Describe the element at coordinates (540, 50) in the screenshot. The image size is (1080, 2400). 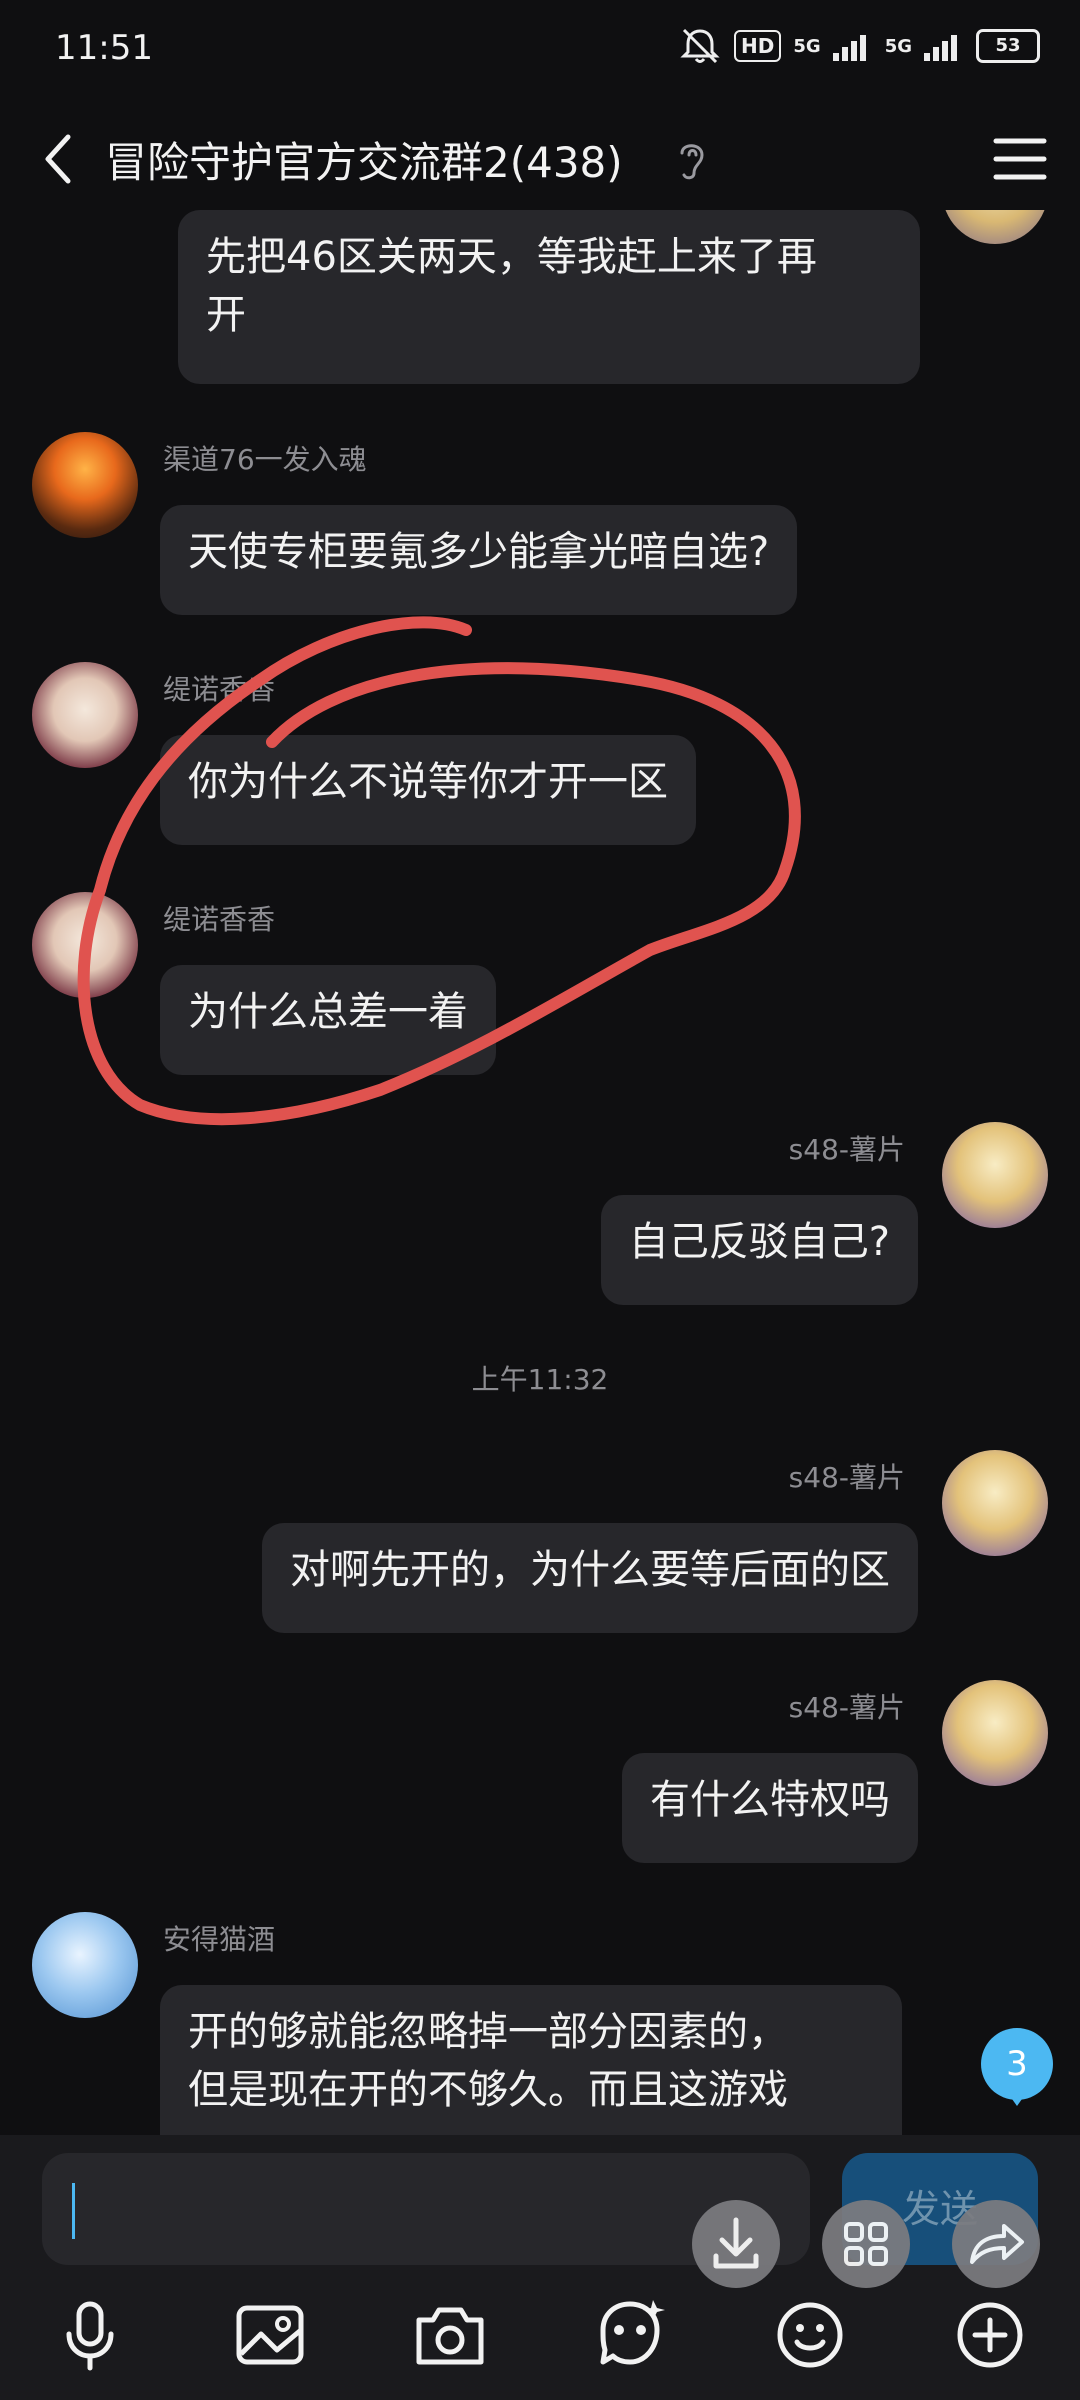
I see `status-bar: 11:51 HD 5G 5G 53` at that location.